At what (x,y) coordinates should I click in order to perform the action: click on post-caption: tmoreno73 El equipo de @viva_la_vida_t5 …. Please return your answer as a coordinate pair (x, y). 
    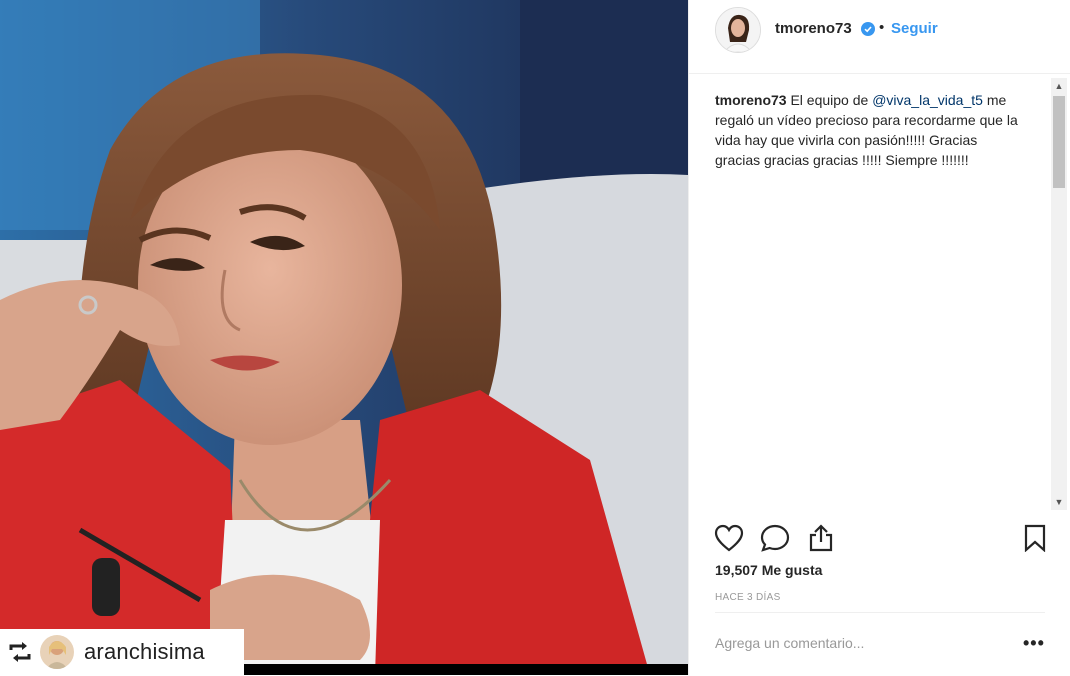
    Looking at the image, I should click on (870, 130).